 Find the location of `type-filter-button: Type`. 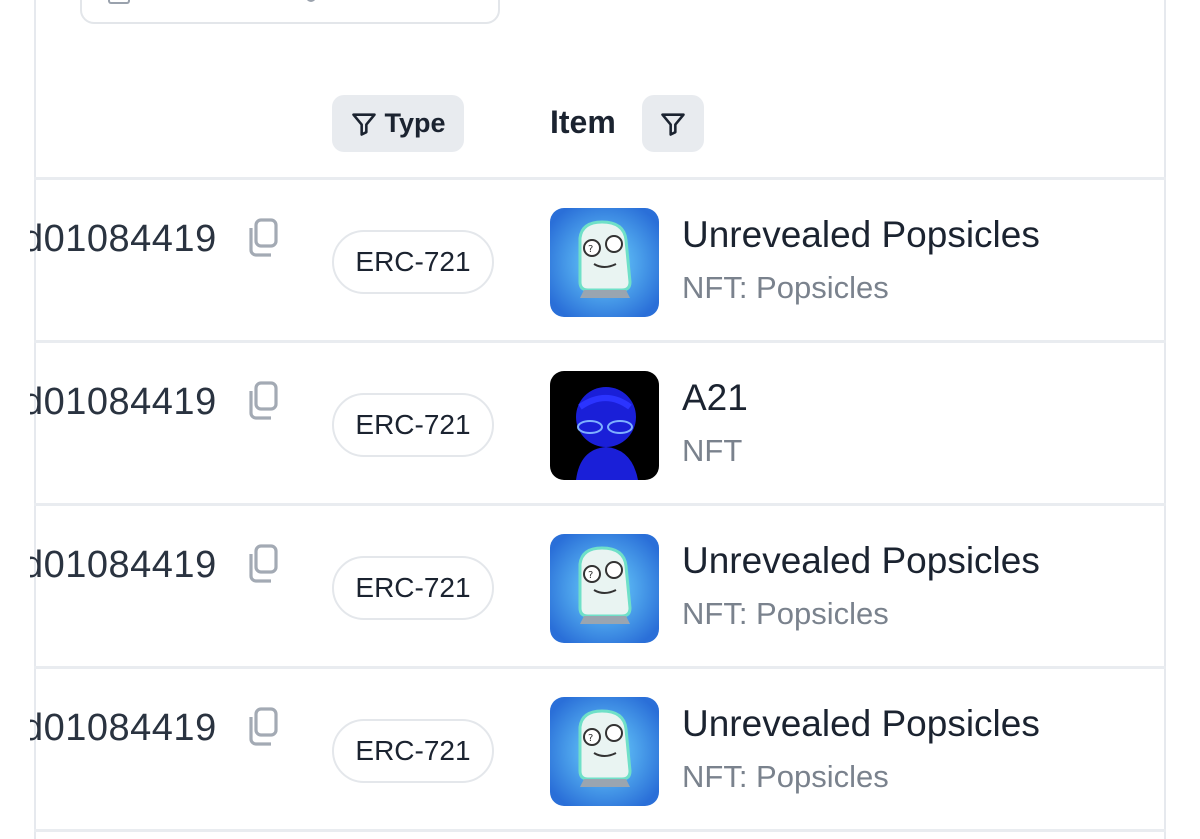

type-filter-button: Type is located at coordinates (398, 123).